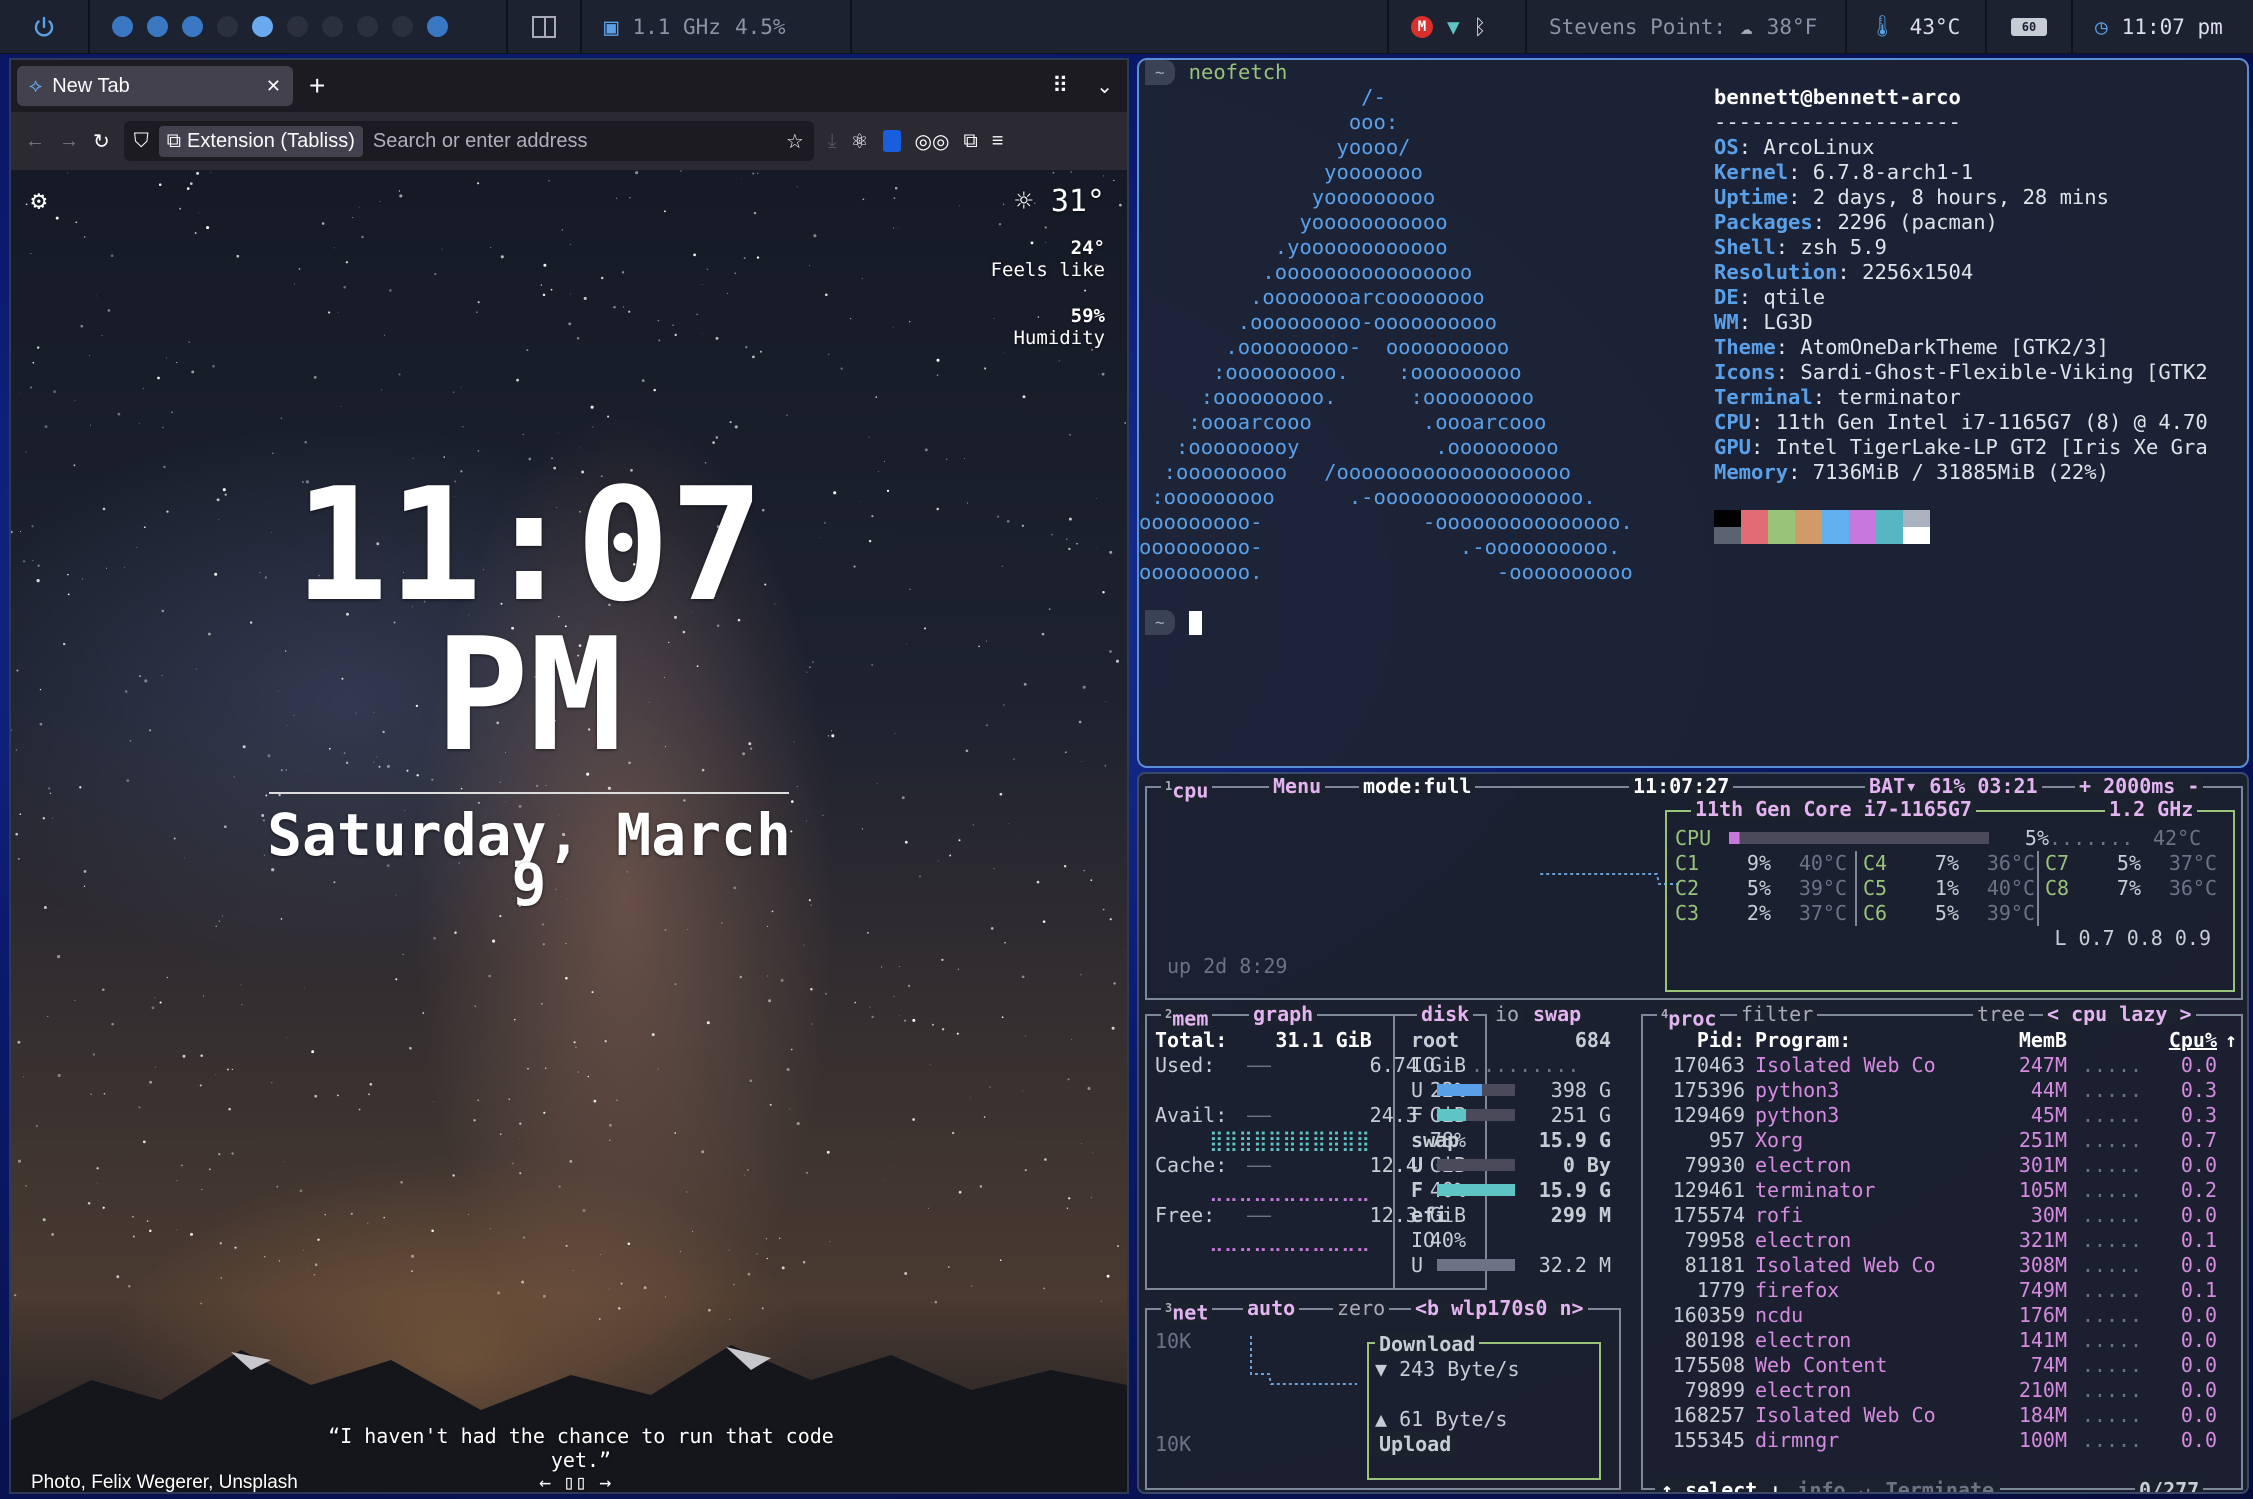 The width and height of the screenshot is (2253, 1499). What do you see at coordinates (1943, 1065) in the screenshot?
I see `process-row: 170463 Isolated Web Co 247M..... 0.0` at bounding box center [1943, 1065].